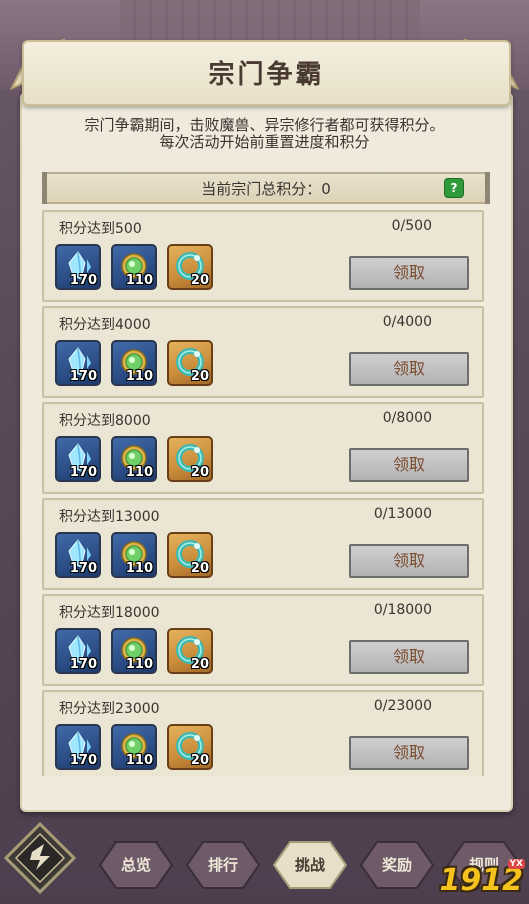 This screenshot has width=529, height=904. Describe the element at coordinates (109, 709) in the screenshot. I see `task-title: 积分达到23000` at that location.